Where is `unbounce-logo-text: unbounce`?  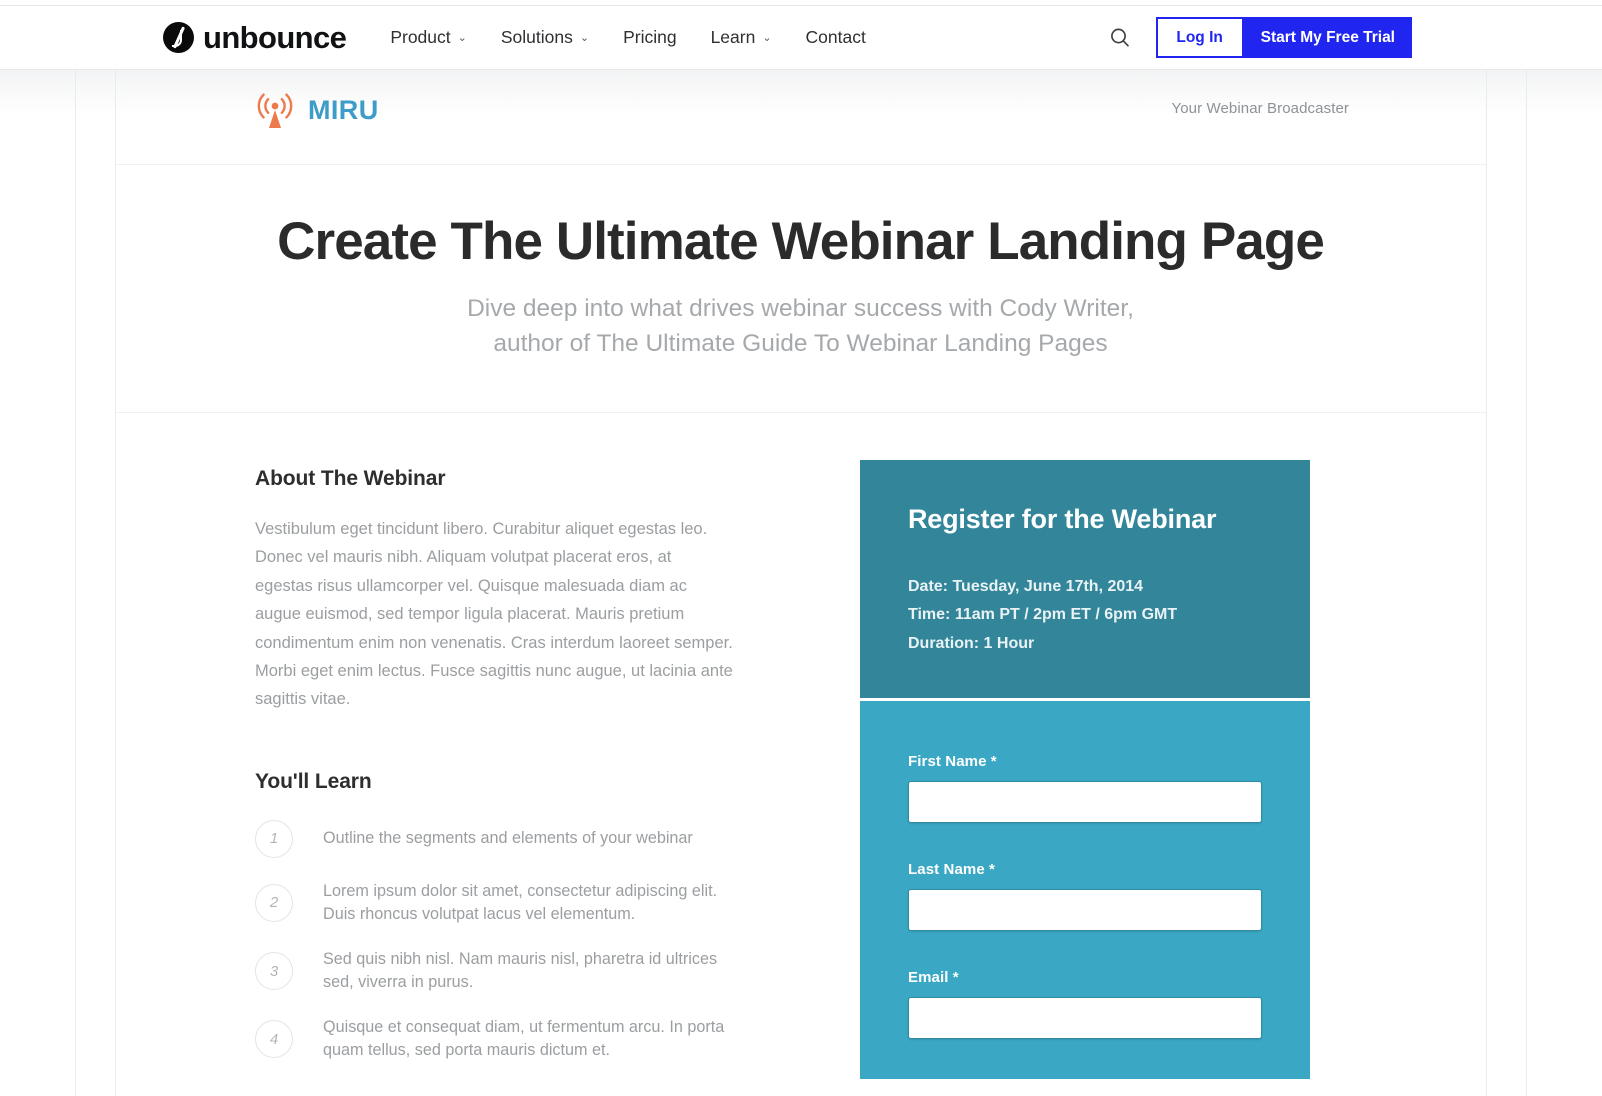 unbounce-logo-text: unbounce is located at coordinates (275, 37).